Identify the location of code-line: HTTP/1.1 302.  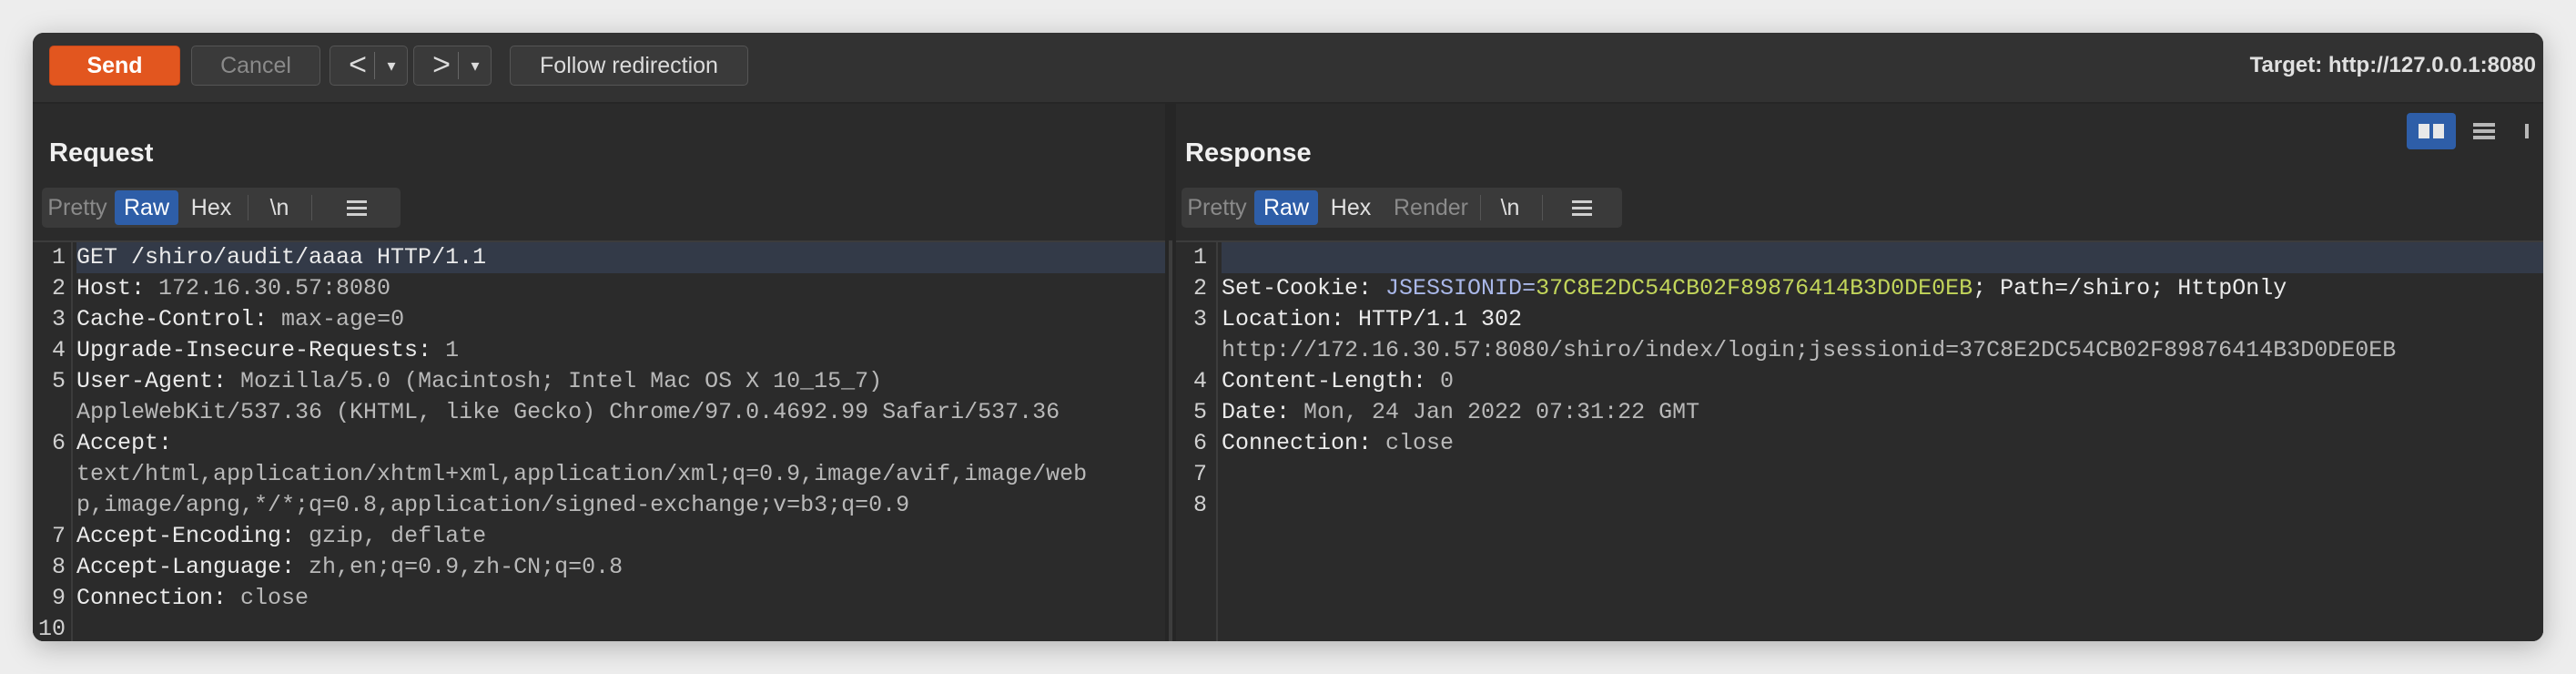
(1882, 287).